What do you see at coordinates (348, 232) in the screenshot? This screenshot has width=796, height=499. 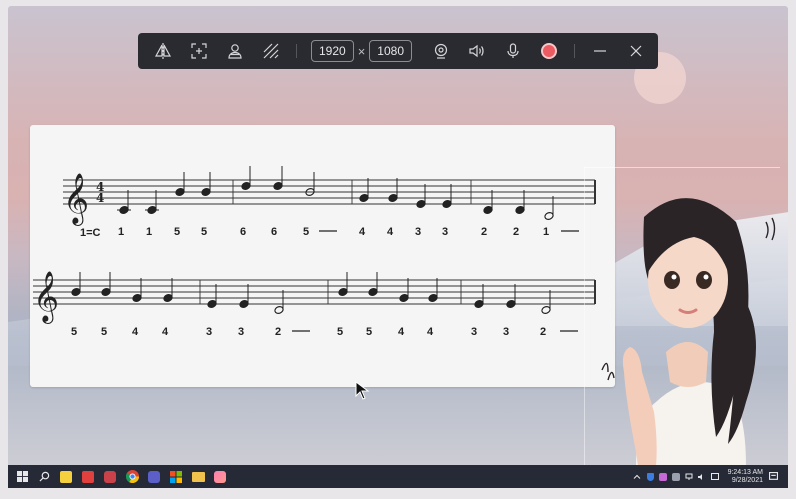 I see `numbered-notation-row-1: 1 1 5 5 6 6 5 4 4 3 3 2 2 1` at bounding box center [348, 232].